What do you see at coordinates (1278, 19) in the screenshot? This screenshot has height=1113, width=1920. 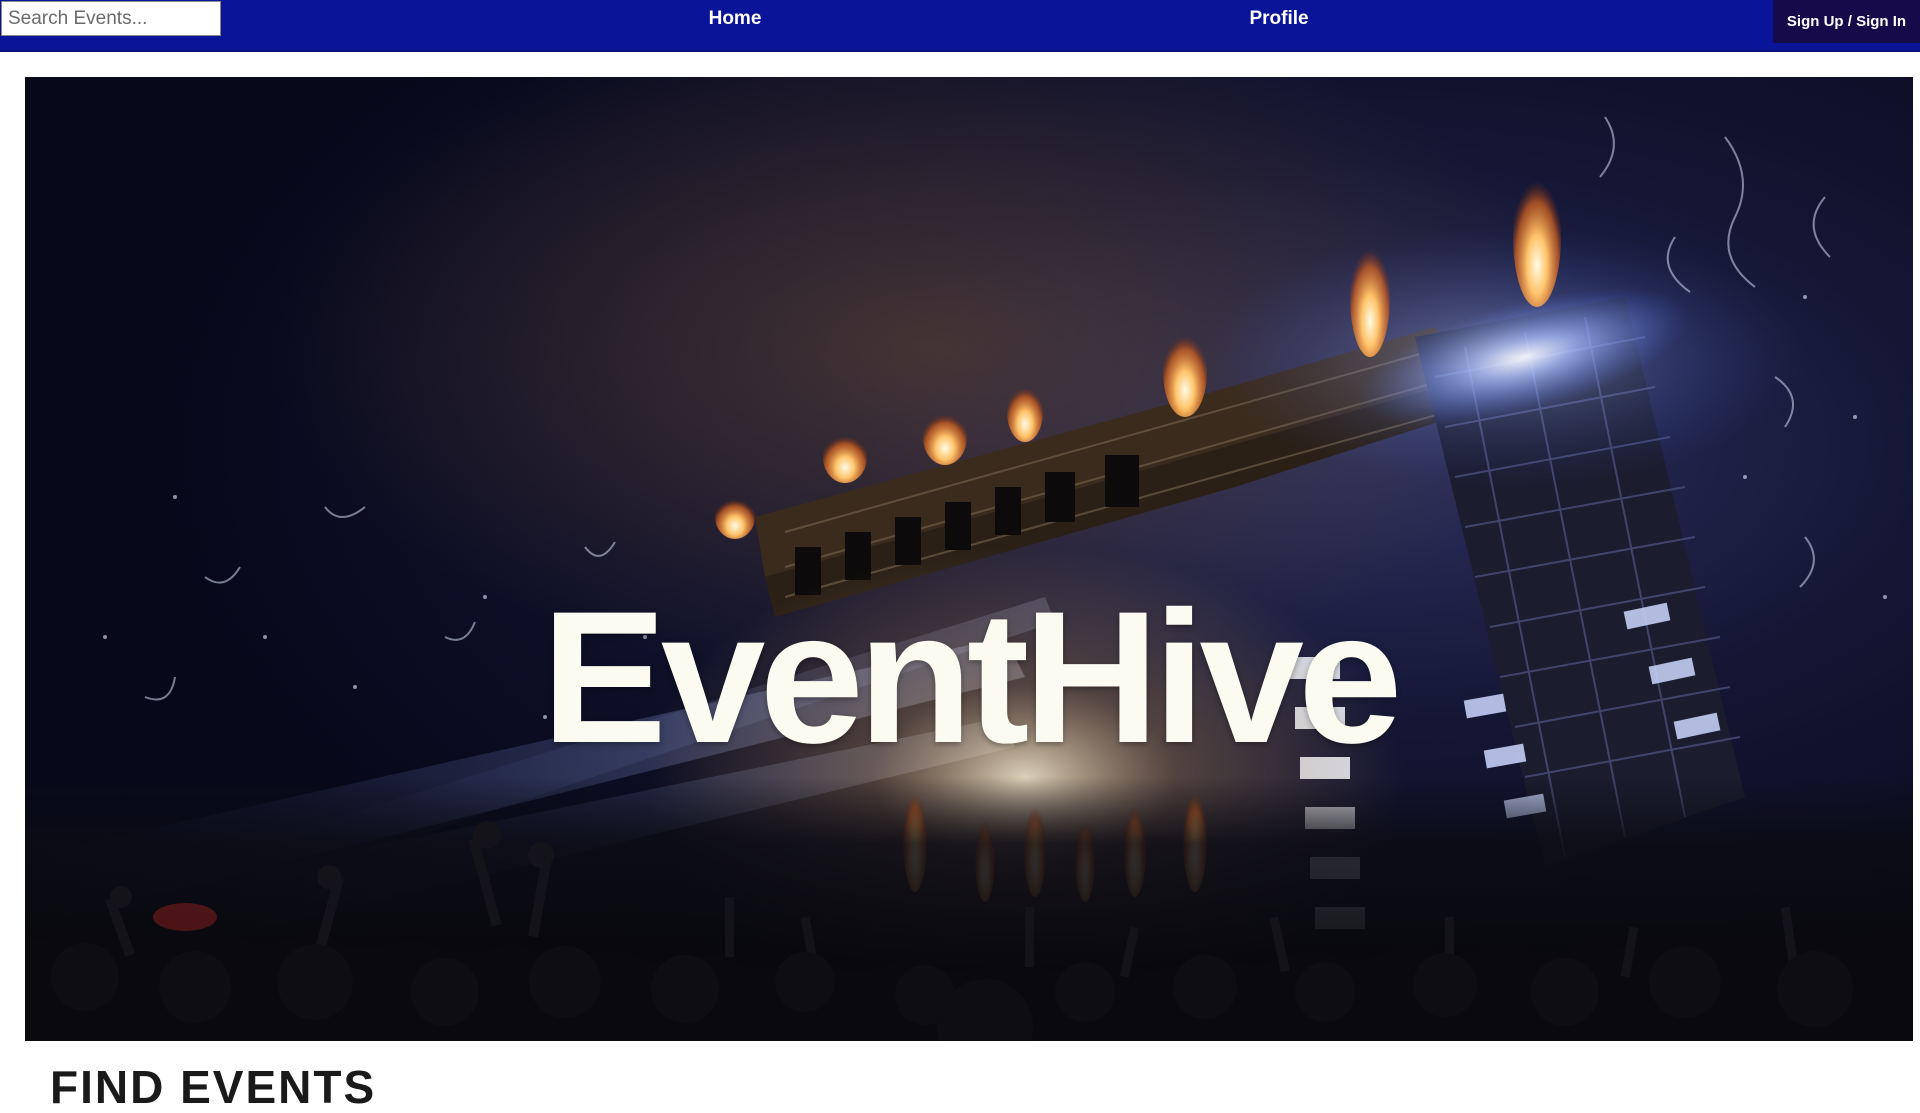 I see `nav-link-profile: Profile` at bounding box center [1278, 19].